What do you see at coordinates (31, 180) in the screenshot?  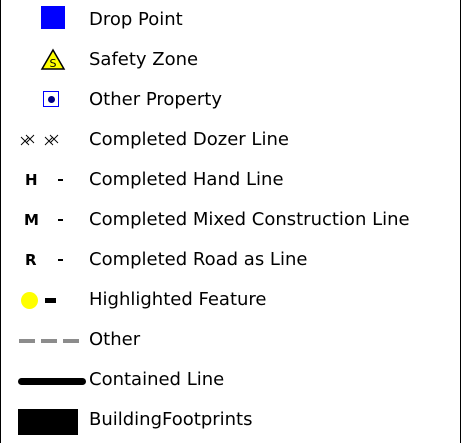 I see `hand-line-mark: H` at bounding box center [31, 180].